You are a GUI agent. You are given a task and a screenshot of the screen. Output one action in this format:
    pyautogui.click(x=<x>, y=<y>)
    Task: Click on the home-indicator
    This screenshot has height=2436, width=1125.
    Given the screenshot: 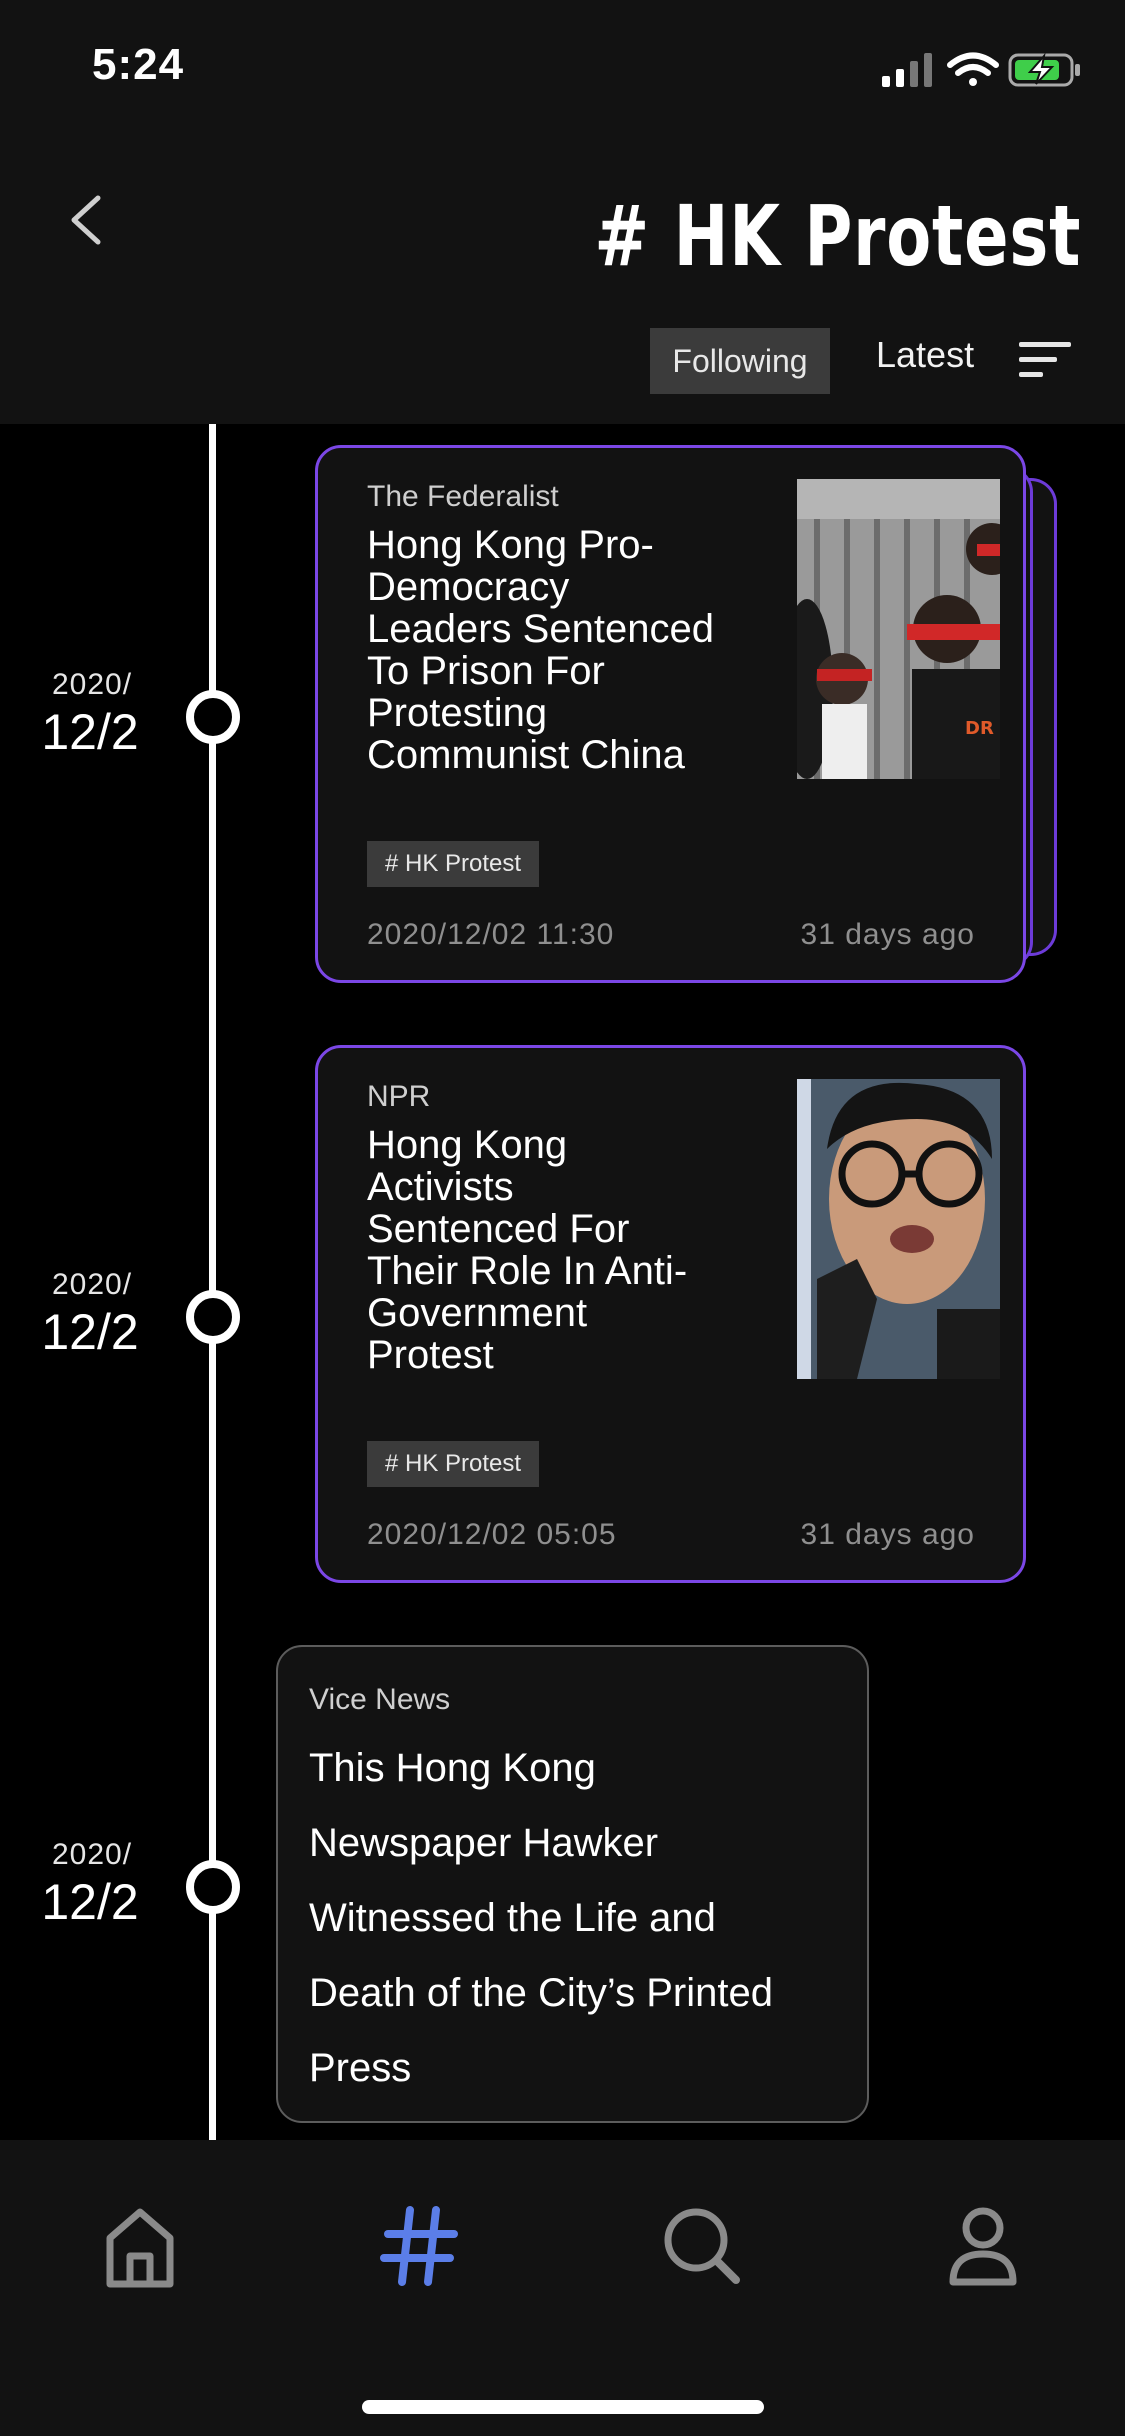 What is the action you would take?
    pyautogui.click(x=563, y=2407)
    